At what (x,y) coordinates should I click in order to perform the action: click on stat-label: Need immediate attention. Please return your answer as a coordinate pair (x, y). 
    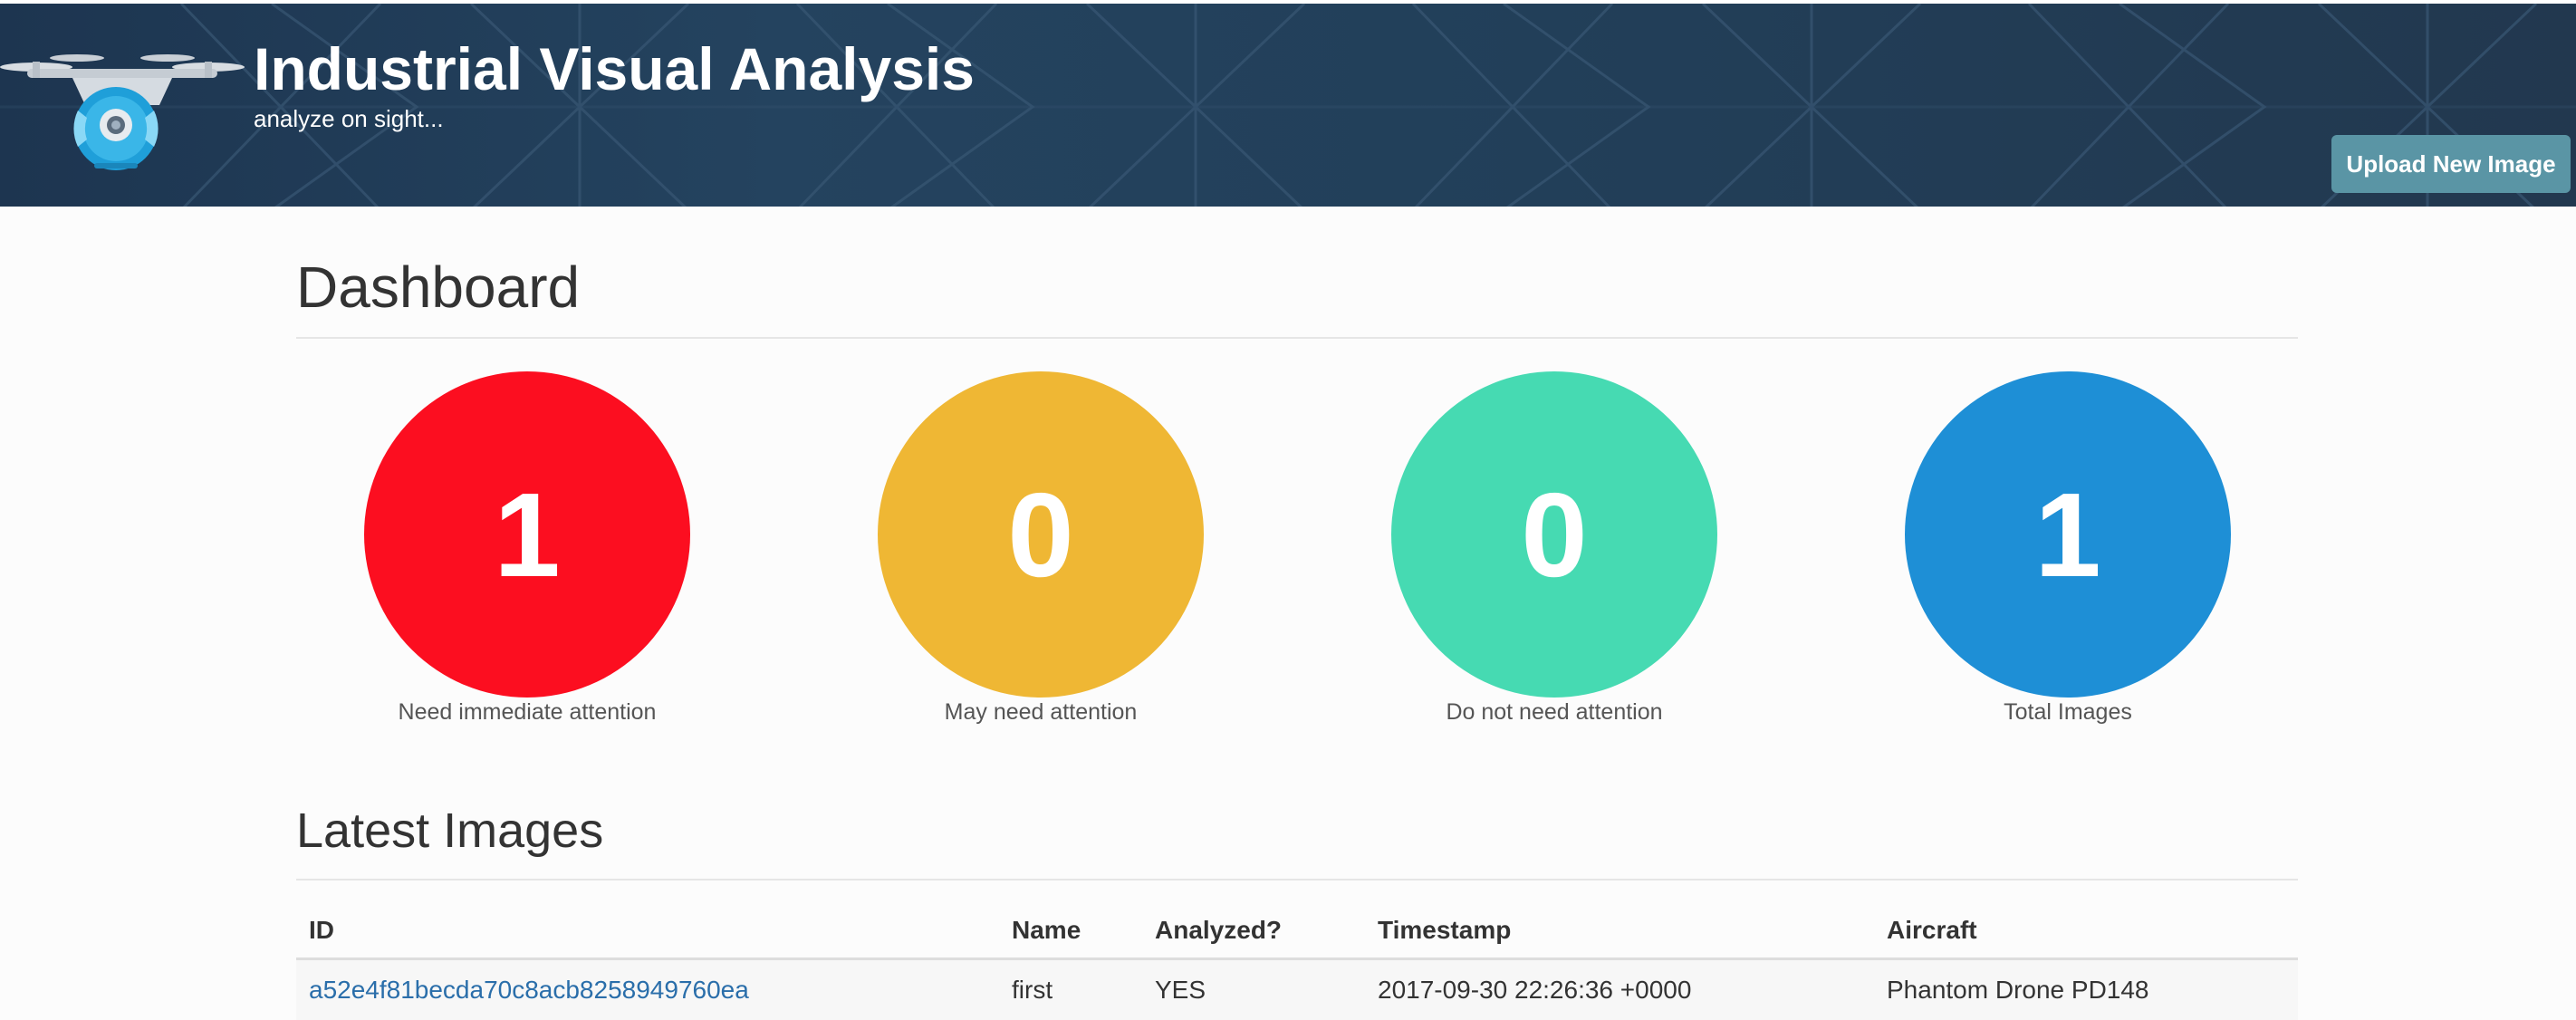
    Looking at the image, I should click on (527, 712).